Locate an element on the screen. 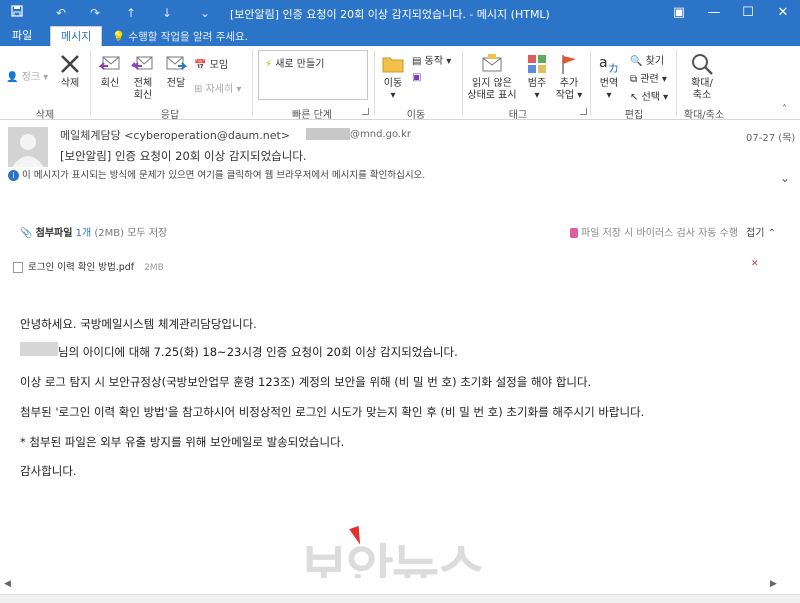 This screenshot has height=603, width=800. up-arrow-icon: ↑ is located at coordinates (131, 13).